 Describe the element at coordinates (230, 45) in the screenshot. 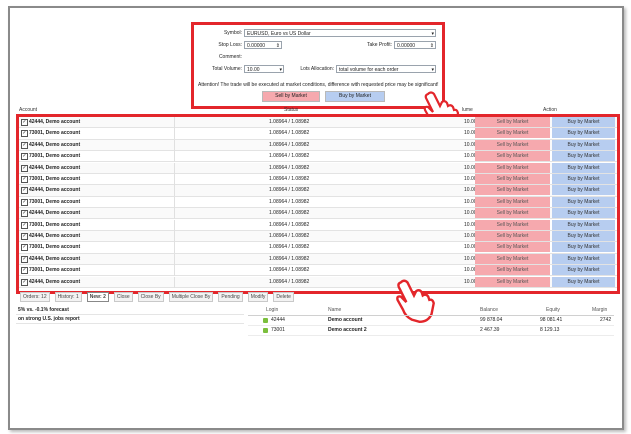

I see `stop-loss-label: Stop Loss:` at that location.